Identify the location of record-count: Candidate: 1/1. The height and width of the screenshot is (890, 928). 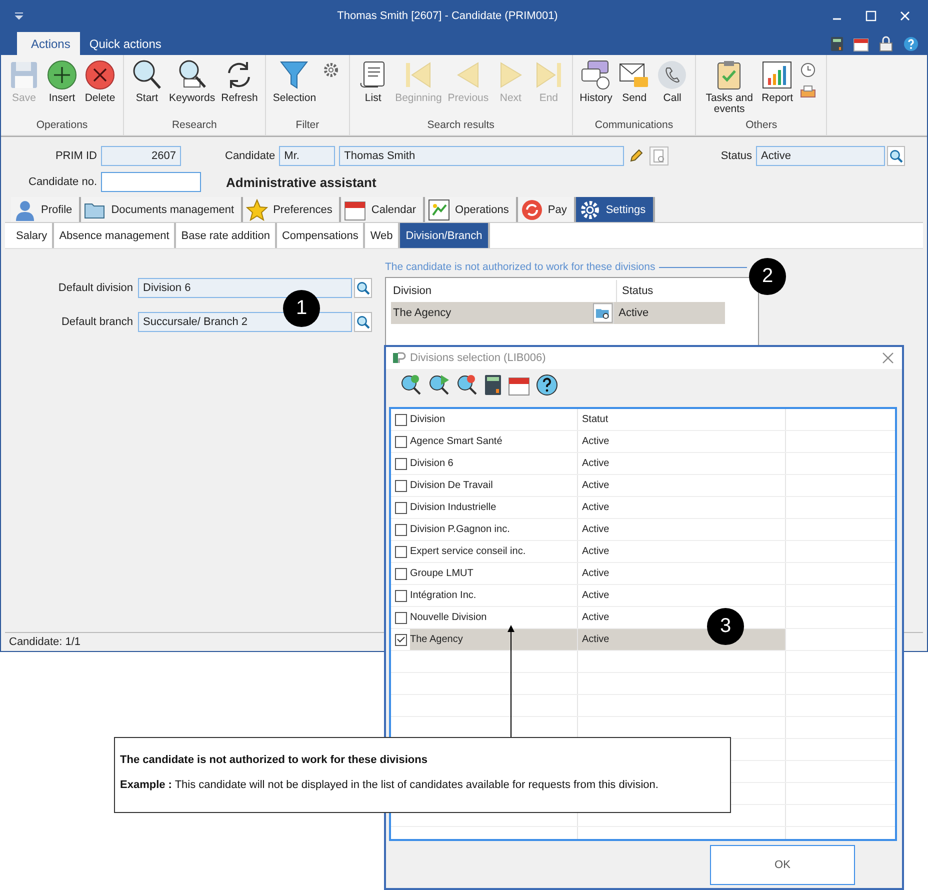
(45, 642).